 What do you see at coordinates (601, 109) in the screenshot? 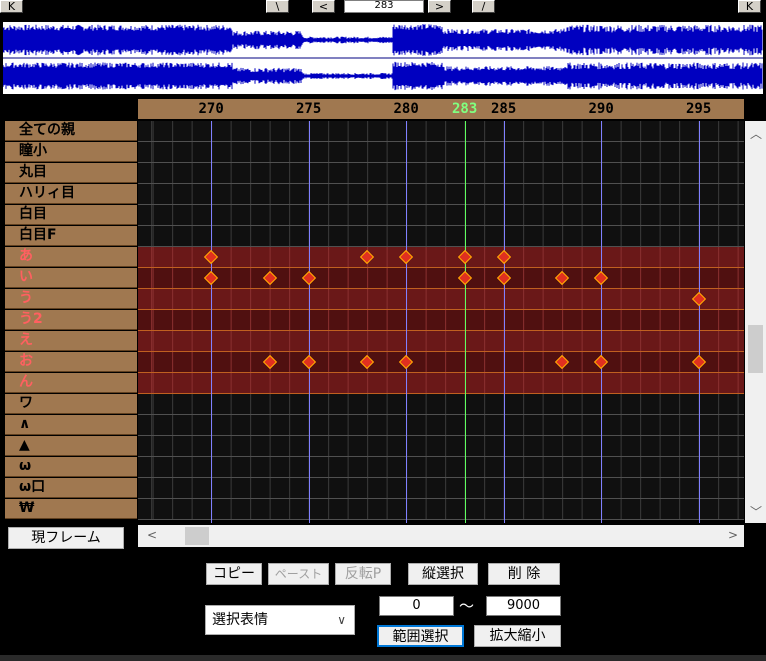
I see `ruler-tick-label: 290` at bounding box center [601, 109].